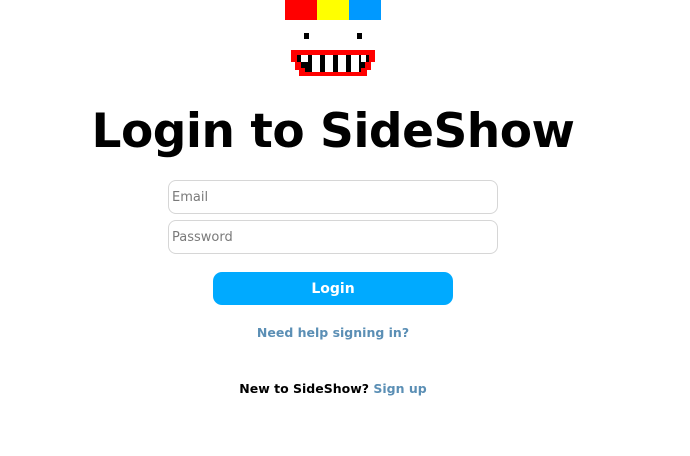  What do you see at coordinates (333, 10) in the screenshot?
I see `logo-hat-yellow-block` at bounding box center [333, 10].